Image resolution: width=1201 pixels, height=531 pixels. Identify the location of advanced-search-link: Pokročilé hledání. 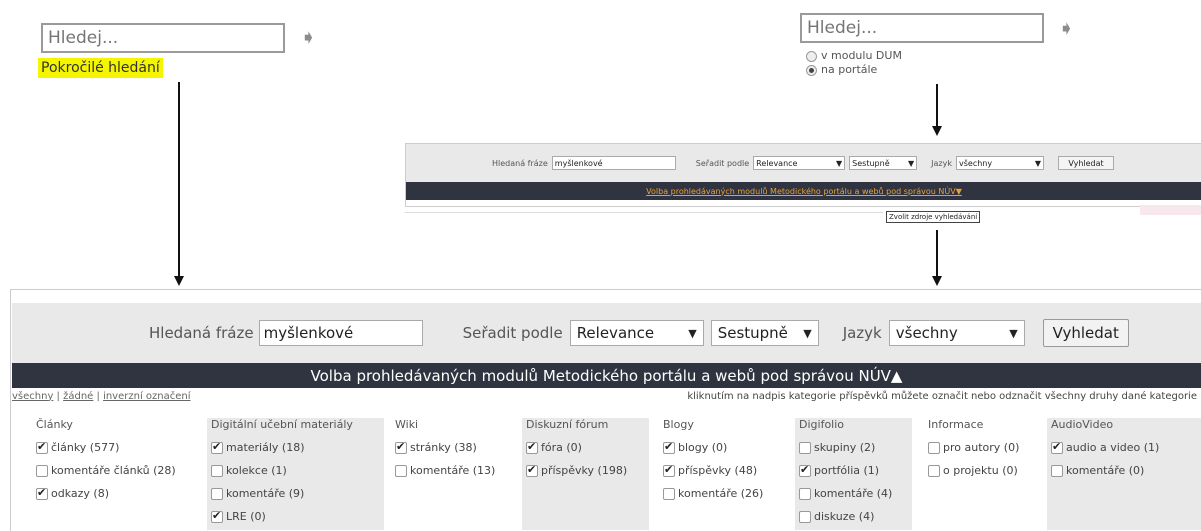
(100, 68).